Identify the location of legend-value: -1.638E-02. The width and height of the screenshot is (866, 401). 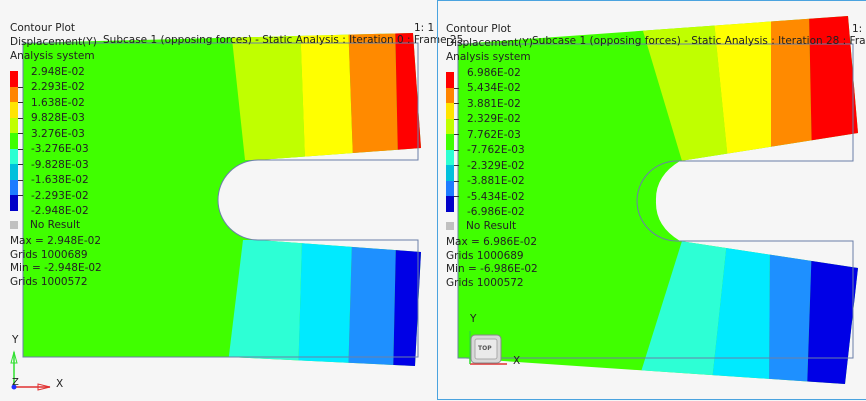
(60, 180).